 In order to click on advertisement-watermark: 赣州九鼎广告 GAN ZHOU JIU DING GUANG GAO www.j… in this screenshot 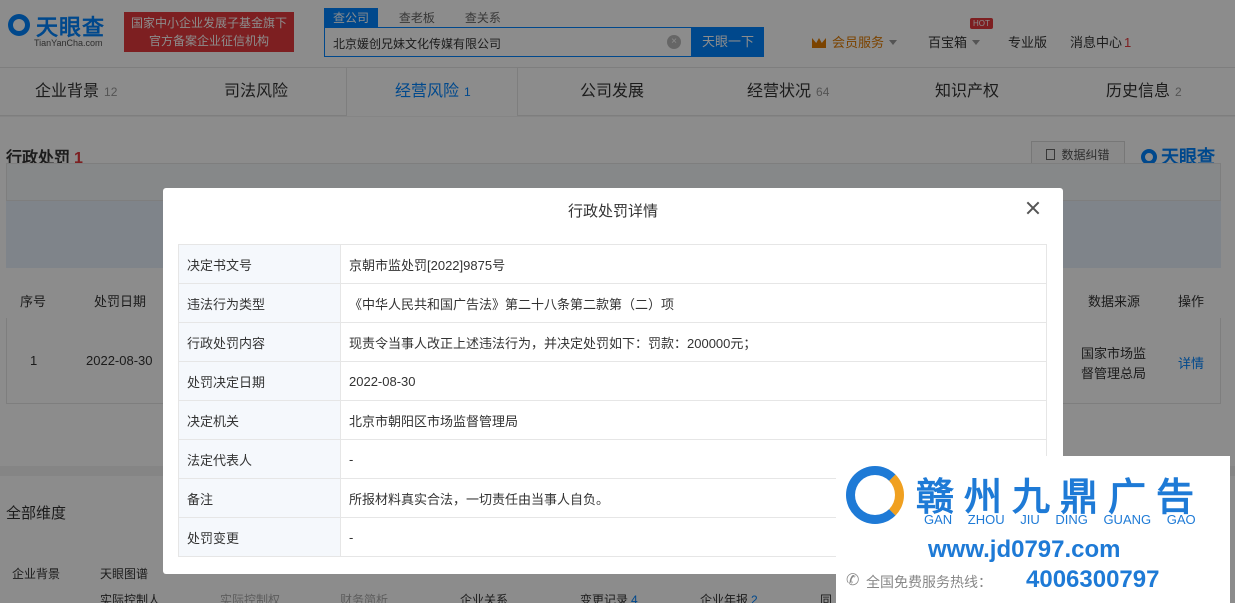, I will do `click(1033, 529)`.